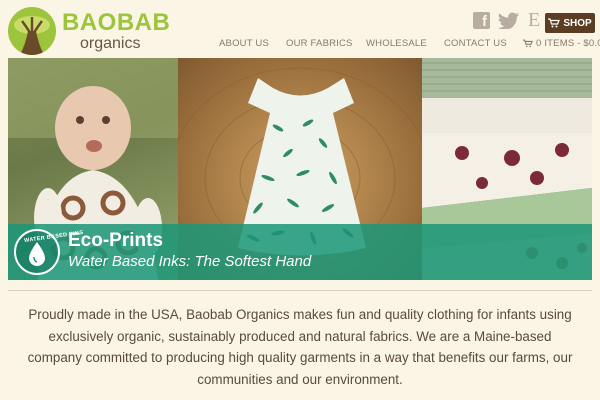  What do you see at coordinates (116, 240) in the screenshot?
I see `hero-title: Eco-Prints` at bounding box center [116, 240].